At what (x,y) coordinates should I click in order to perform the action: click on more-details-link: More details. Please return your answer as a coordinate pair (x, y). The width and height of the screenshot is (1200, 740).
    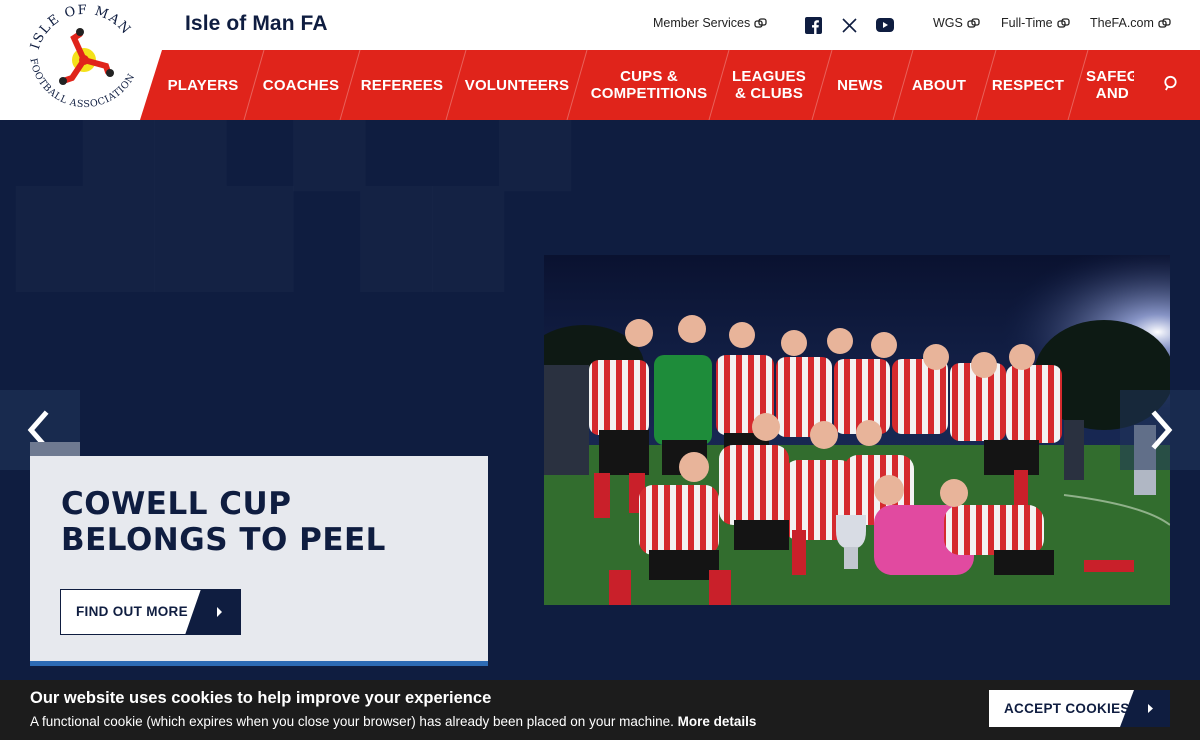
    Looking at the image, I should click on (717, 721).